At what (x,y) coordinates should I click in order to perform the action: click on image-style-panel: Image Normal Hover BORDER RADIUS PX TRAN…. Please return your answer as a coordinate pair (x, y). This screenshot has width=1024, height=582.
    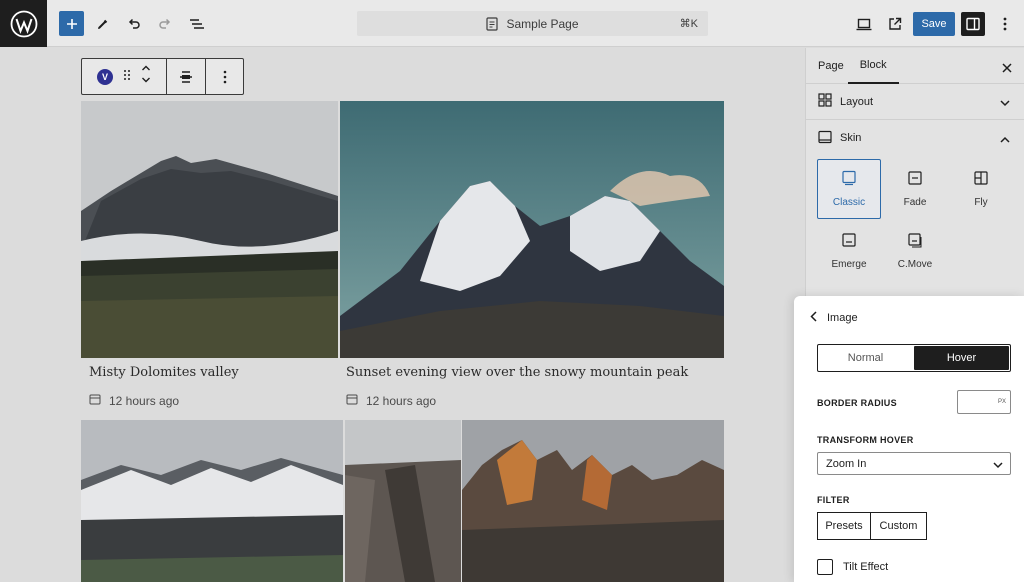
    Looking at the image, I should click on (909, 439).